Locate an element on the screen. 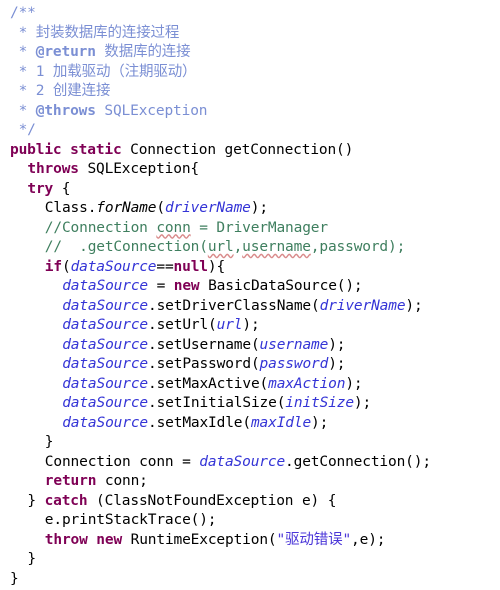  code-line: dataSource.setInitialSize(initSize); is located at coordinates (251, 404).